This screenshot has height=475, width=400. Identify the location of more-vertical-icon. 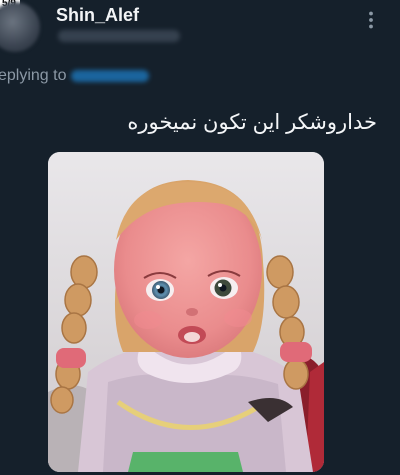
(371, 20).